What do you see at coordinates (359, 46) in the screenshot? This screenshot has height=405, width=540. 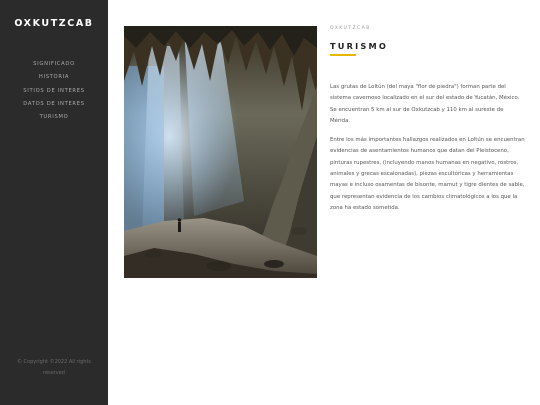 I see `page-title: TURISMO` at bounding box center [359, 46].